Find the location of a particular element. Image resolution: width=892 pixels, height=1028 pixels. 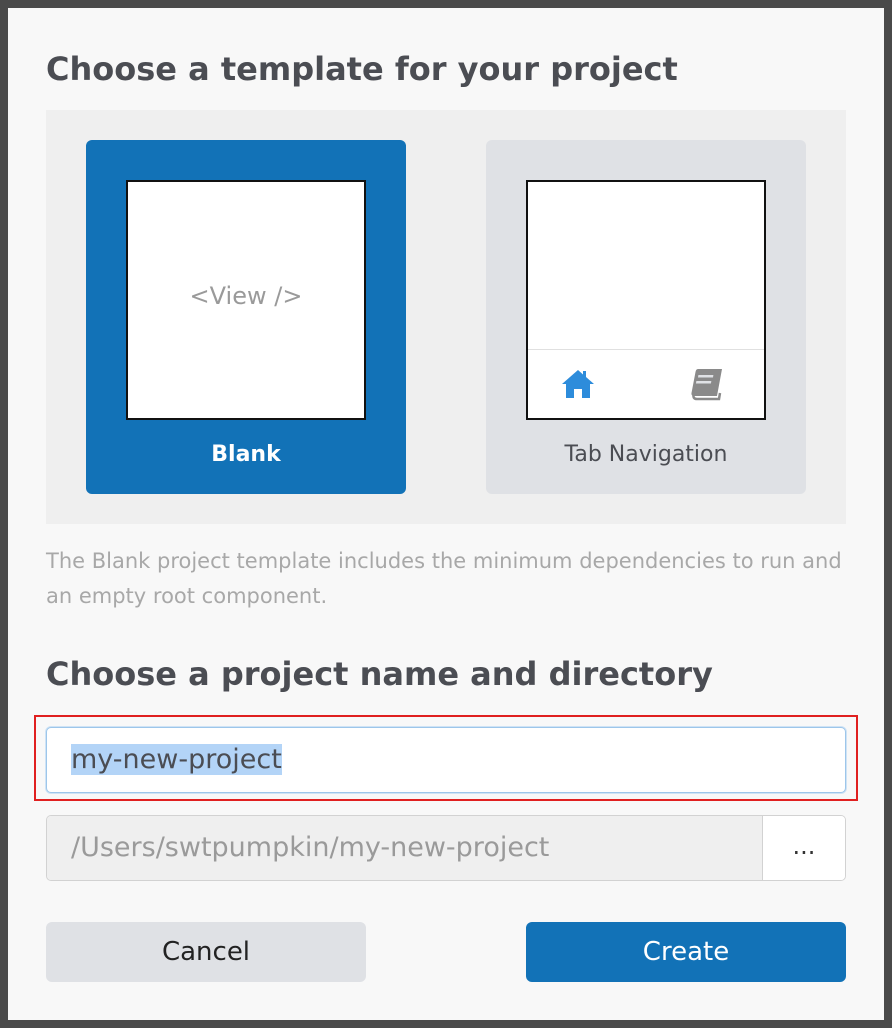

book-icon is located at coordinates (706, 385).